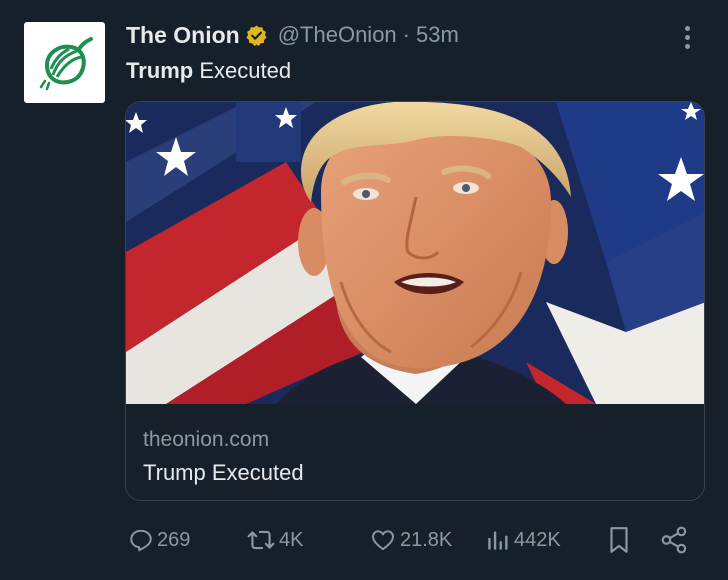 The image size is (728, 580). I want to click on share-icon, so click(674, 540).